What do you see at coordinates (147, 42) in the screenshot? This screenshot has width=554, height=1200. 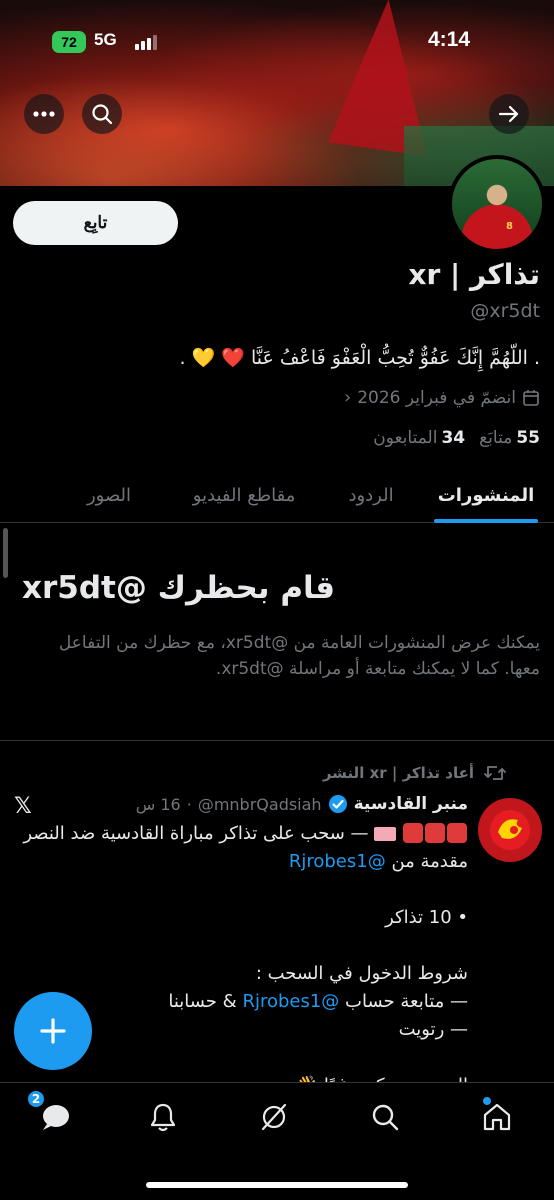 I see `signal-icon` at bounding box center [147, 42].